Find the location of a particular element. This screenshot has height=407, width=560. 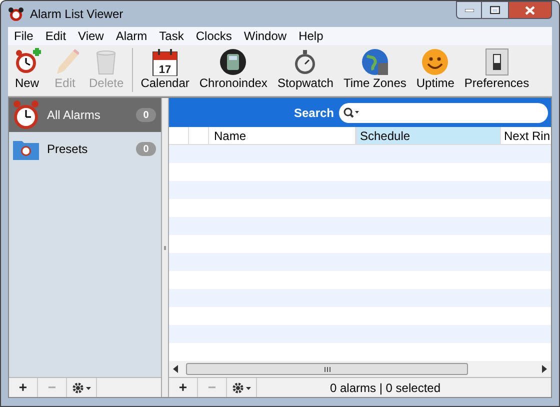

maximize-button is located at coordinates (495, 10).